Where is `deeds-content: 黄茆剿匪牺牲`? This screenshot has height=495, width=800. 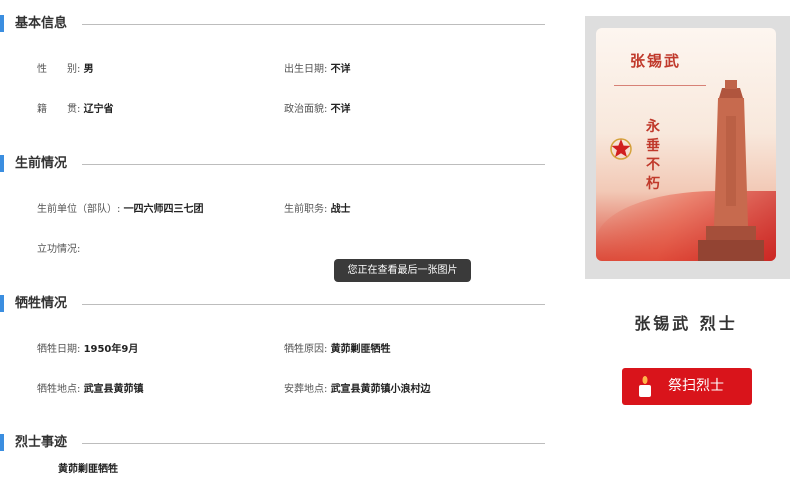 deeds-content: 黄茆剿匪牺牲 is located at coordinates (88, 469).